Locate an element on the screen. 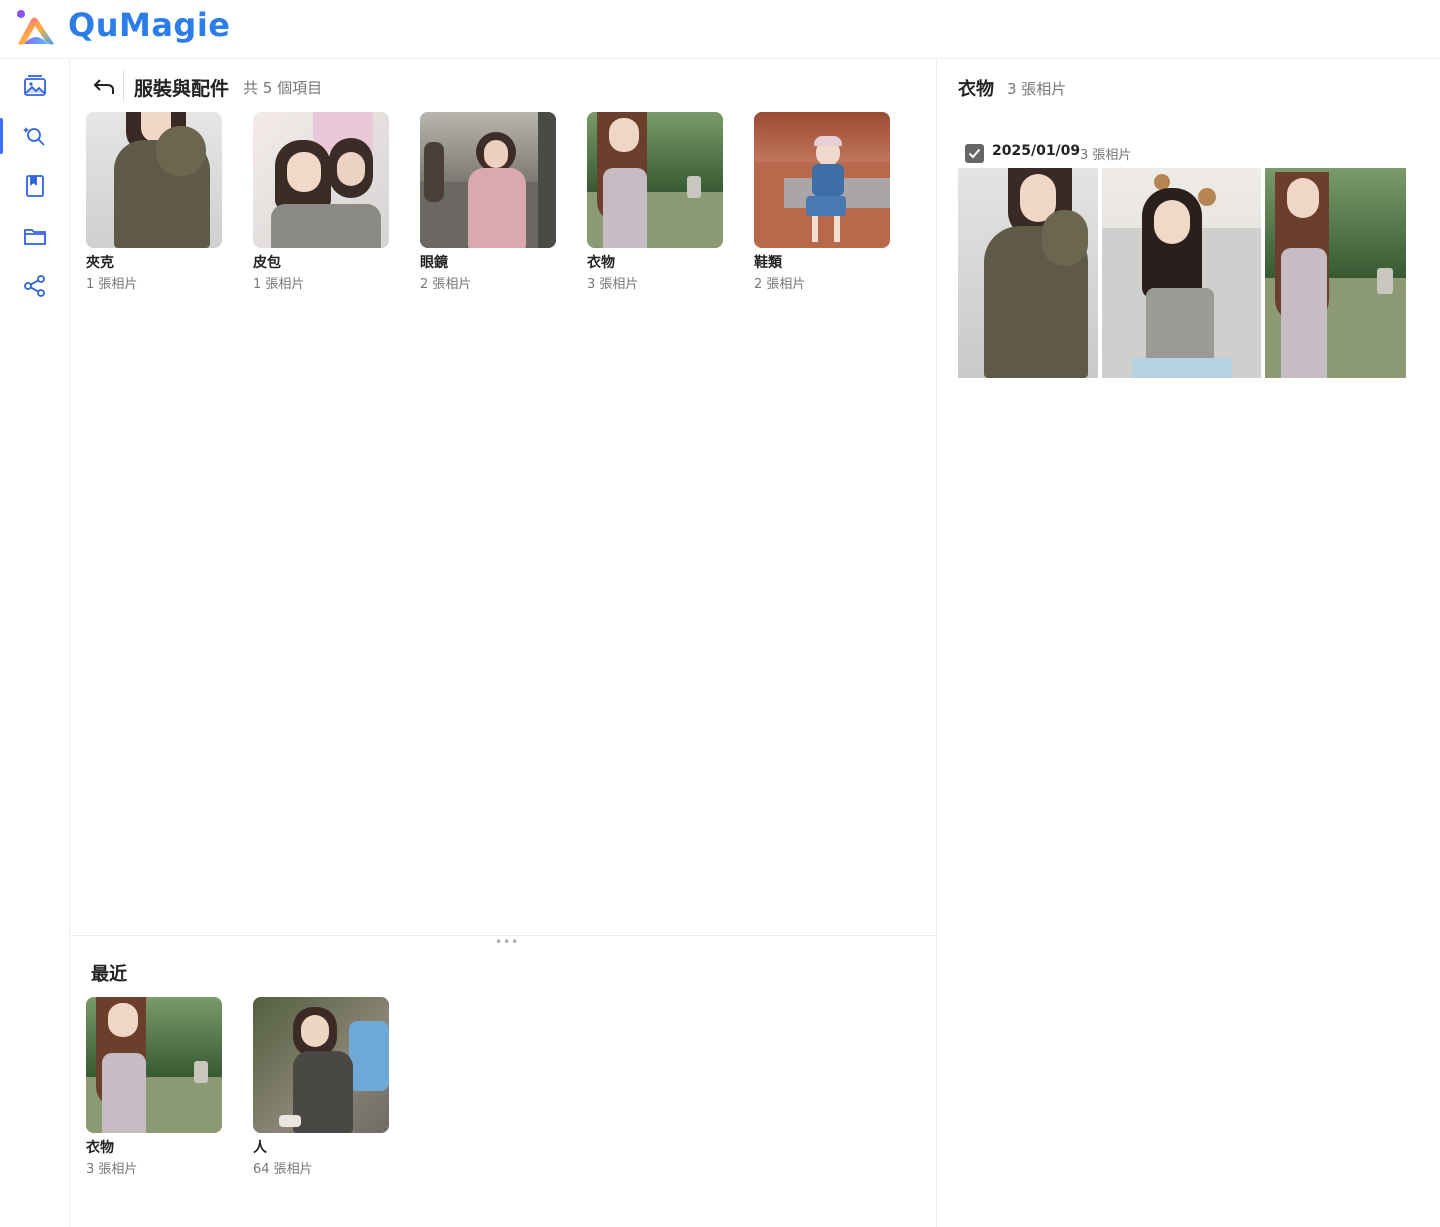 The height and width of the screenshot is (1227, 1440). detail-title: 衣物 is located at coordinates (976, 89).